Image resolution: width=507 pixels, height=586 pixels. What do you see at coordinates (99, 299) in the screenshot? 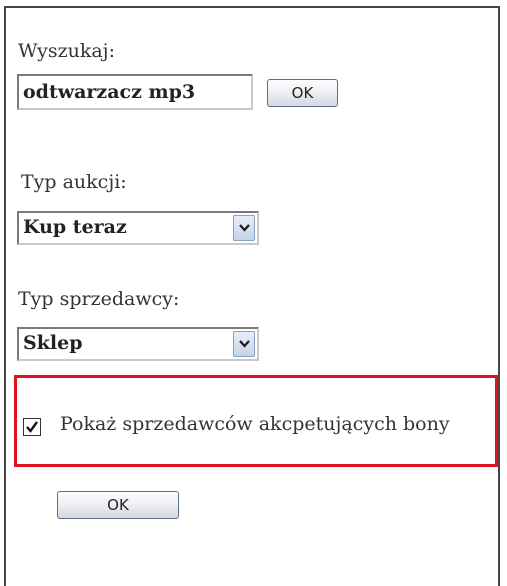
I see `seller-type-label: Typ sprzedawcy:` at bounding box center [99, 299].